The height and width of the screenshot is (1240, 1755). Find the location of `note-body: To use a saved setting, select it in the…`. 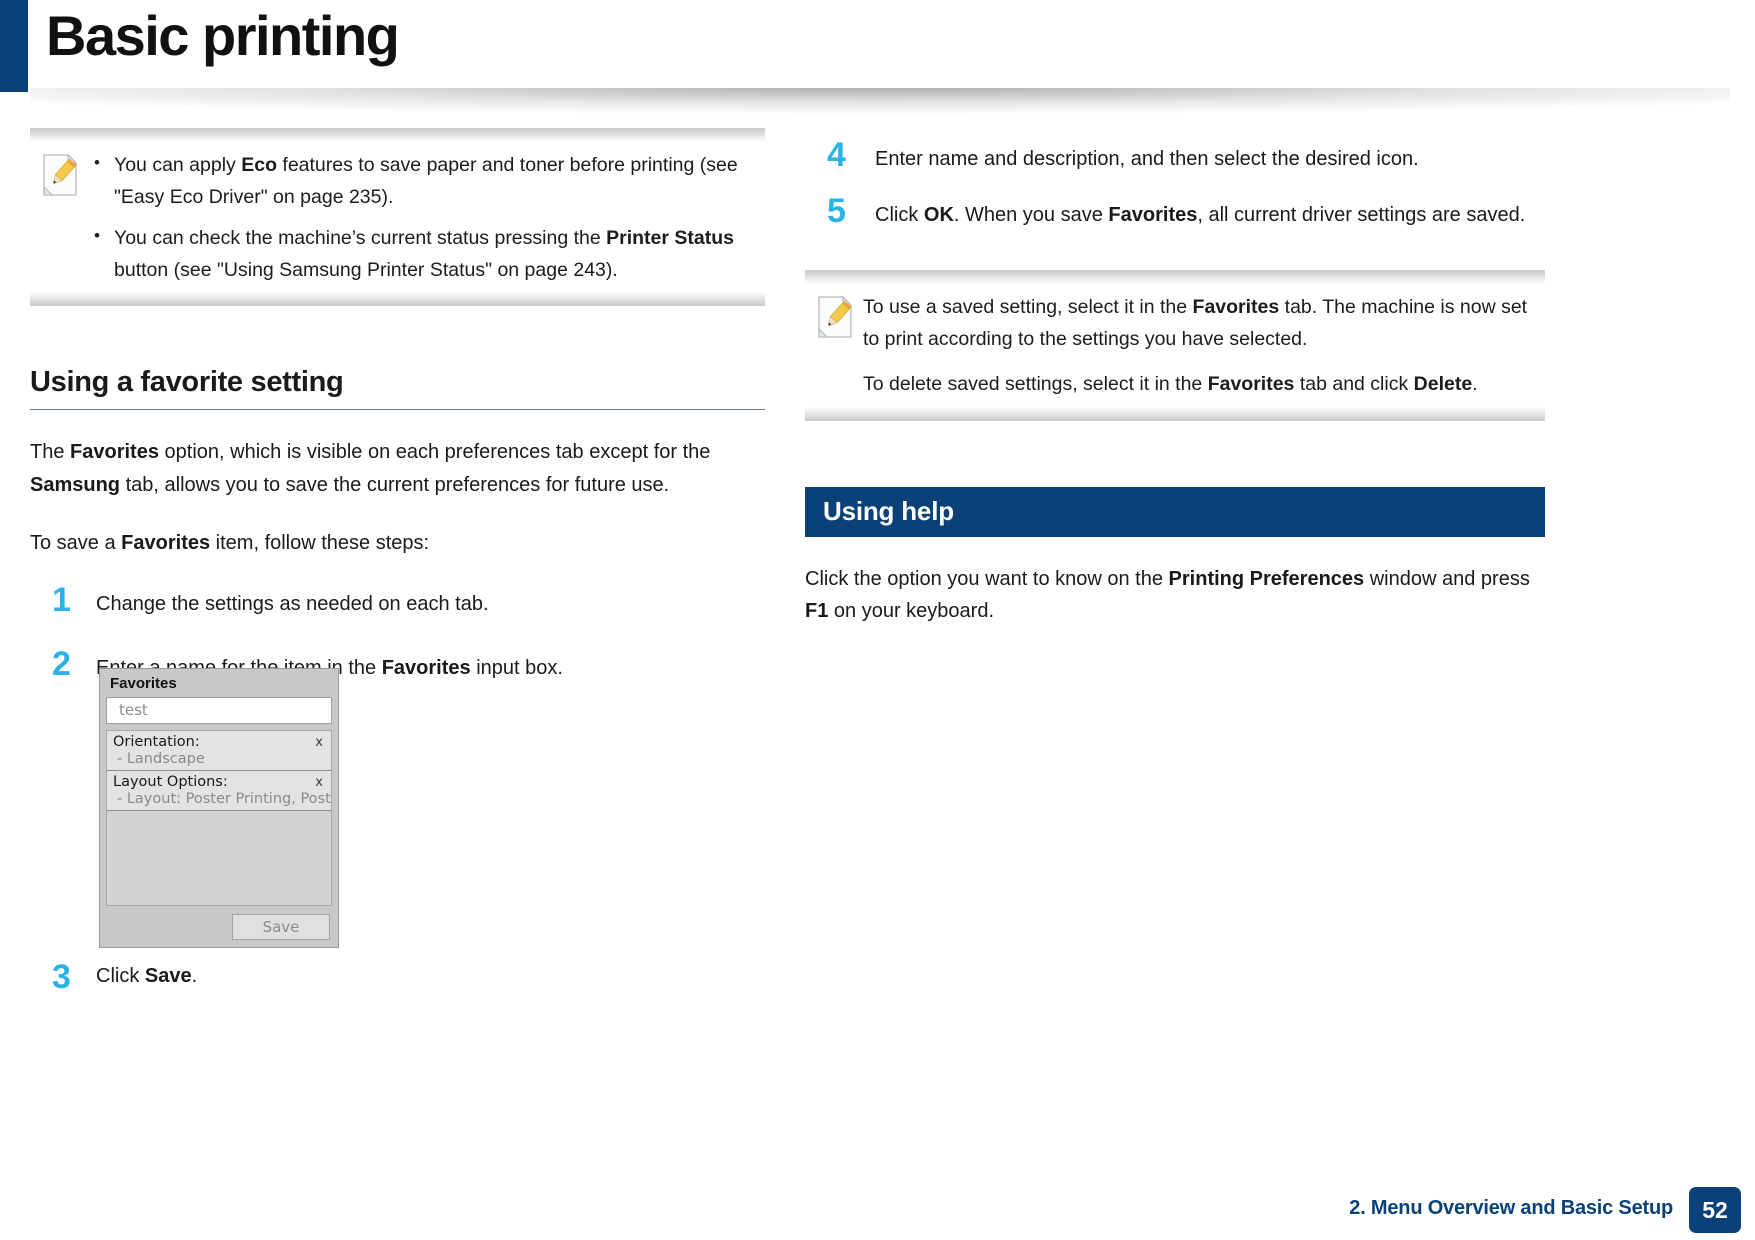

note-body: To use a saved setting, select it in the… is located at coordinates (1199, 346).